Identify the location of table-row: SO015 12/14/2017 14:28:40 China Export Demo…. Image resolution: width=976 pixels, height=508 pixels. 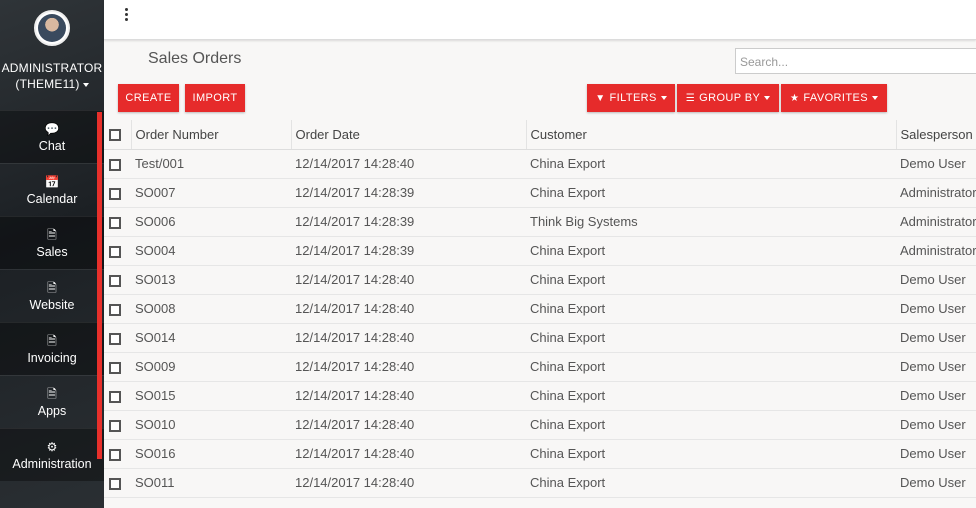
(540, 396).